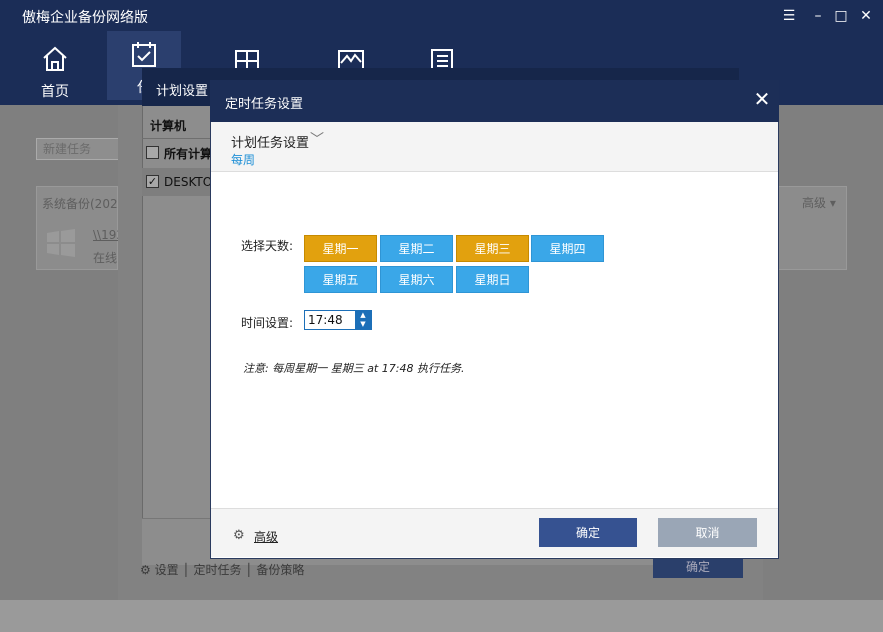 The width and height of the screenshot is (883, 632). What do you see at coordinates (340, 279) in the screenshot?
I see `day-friday: 星期五` at bounding box center [340, 279].